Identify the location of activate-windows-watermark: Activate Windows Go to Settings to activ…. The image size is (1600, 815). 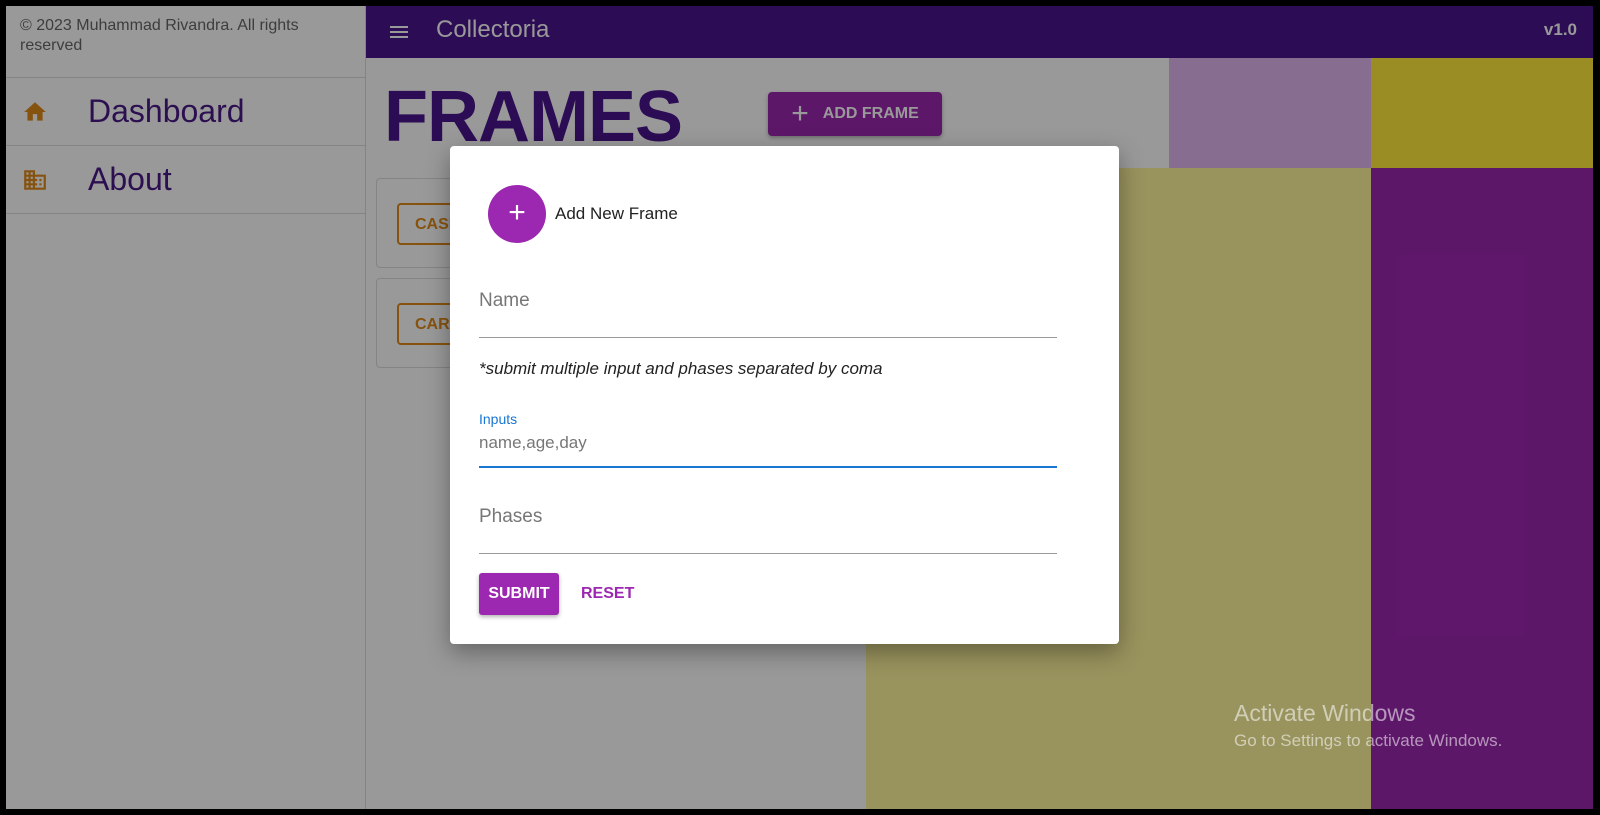
(1368, 725).